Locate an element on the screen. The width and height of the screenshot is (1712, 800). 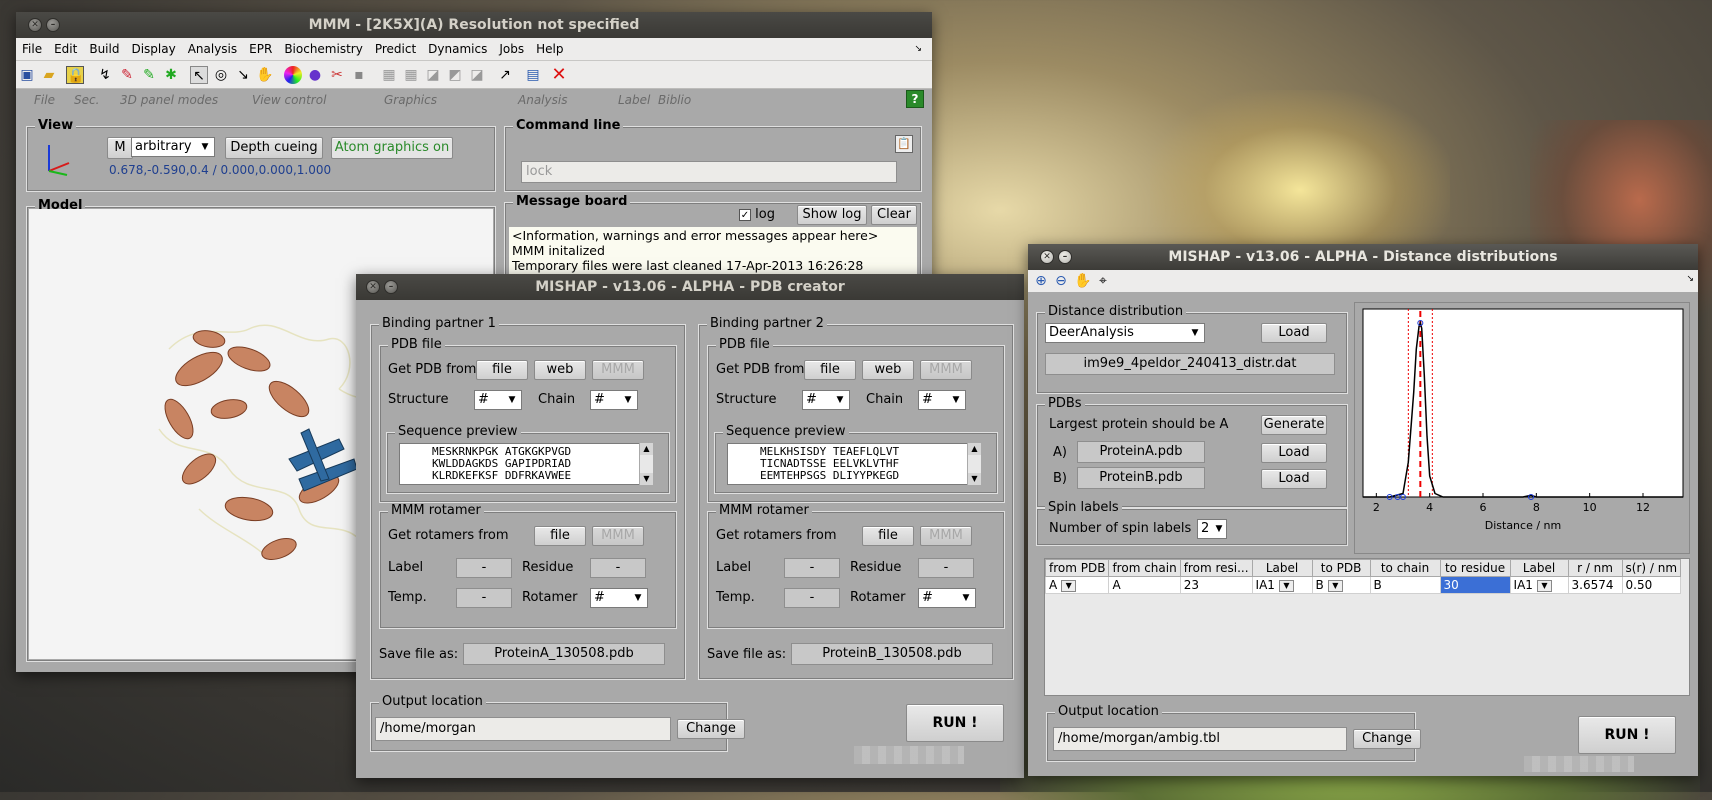
residue-field: - is located at coordinates (618, 568).